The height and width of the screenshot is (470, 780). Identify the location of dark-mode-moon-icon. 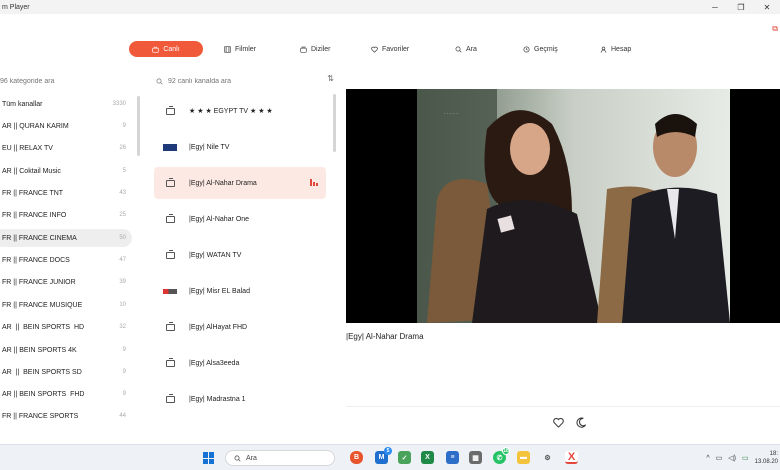
(581, 422).